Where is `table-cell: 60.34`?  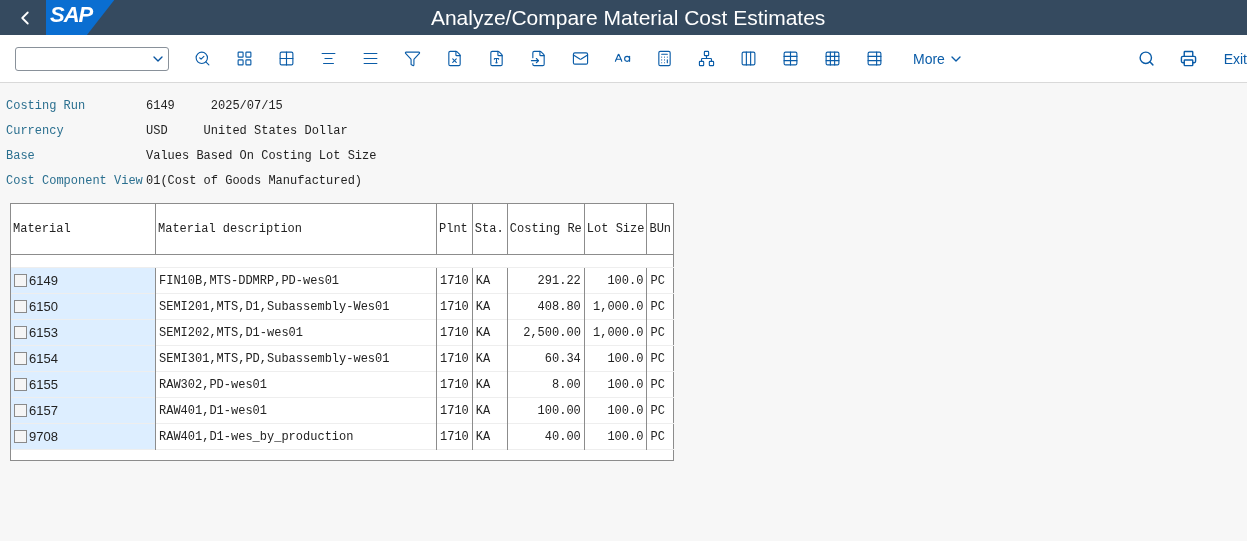
table-cell: 60.34 is located at coordinates (546, 358).